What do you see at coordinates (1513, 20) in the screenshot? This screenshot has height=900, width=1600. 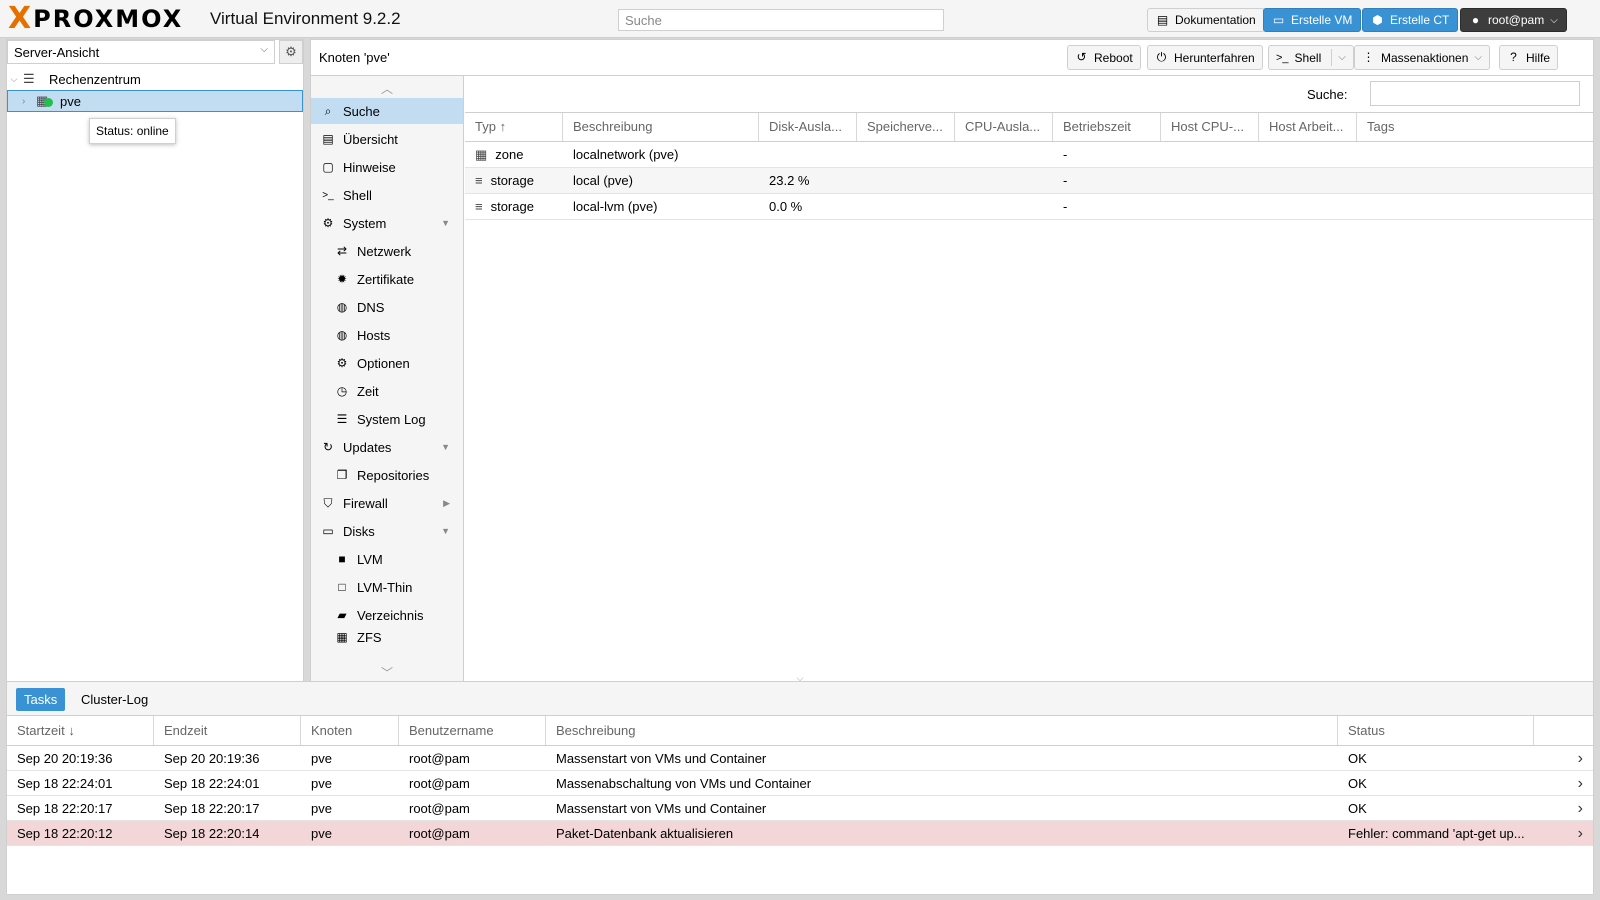 I see `user-menu-button: ● root@pam ⌵` at bounding box center [1513, 20].